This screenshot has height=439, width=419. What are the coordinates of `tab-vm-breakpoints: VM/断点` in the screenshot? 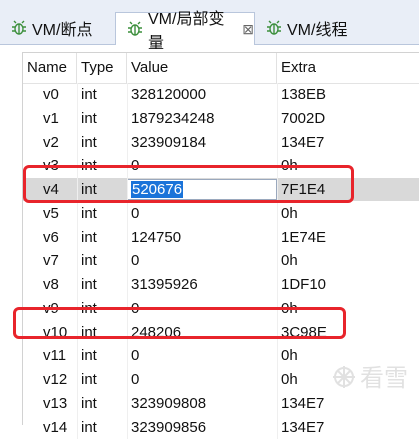 It's located at (57, 28).